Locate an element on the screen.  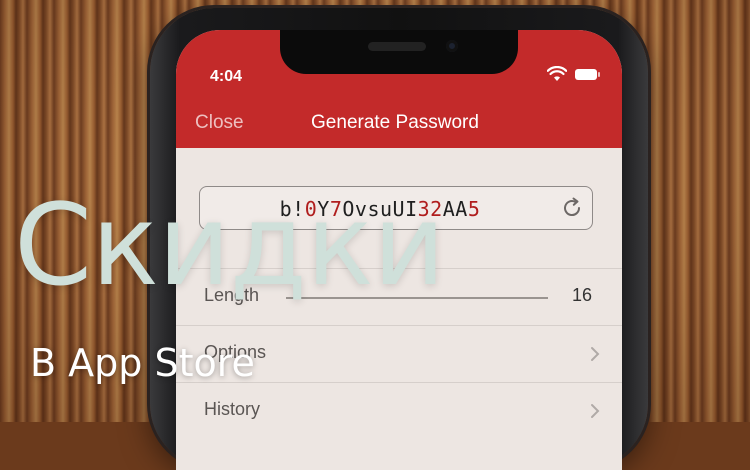
status-time: 4:04 is located at coordinates (226, 76).